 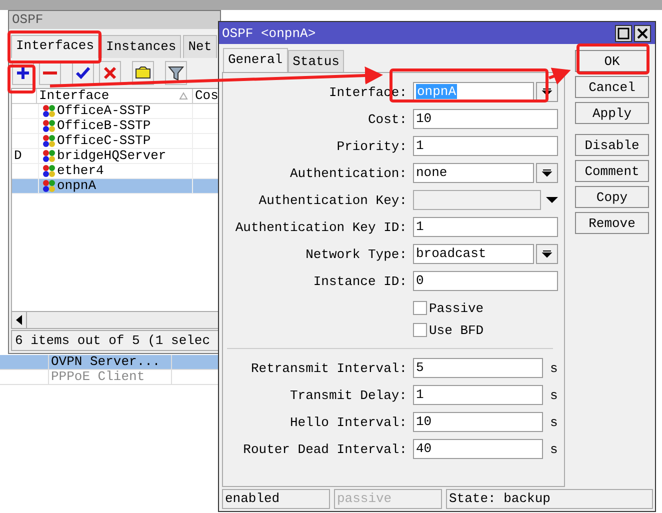 I want to click on cross-icon, so click(x=110, y=73).